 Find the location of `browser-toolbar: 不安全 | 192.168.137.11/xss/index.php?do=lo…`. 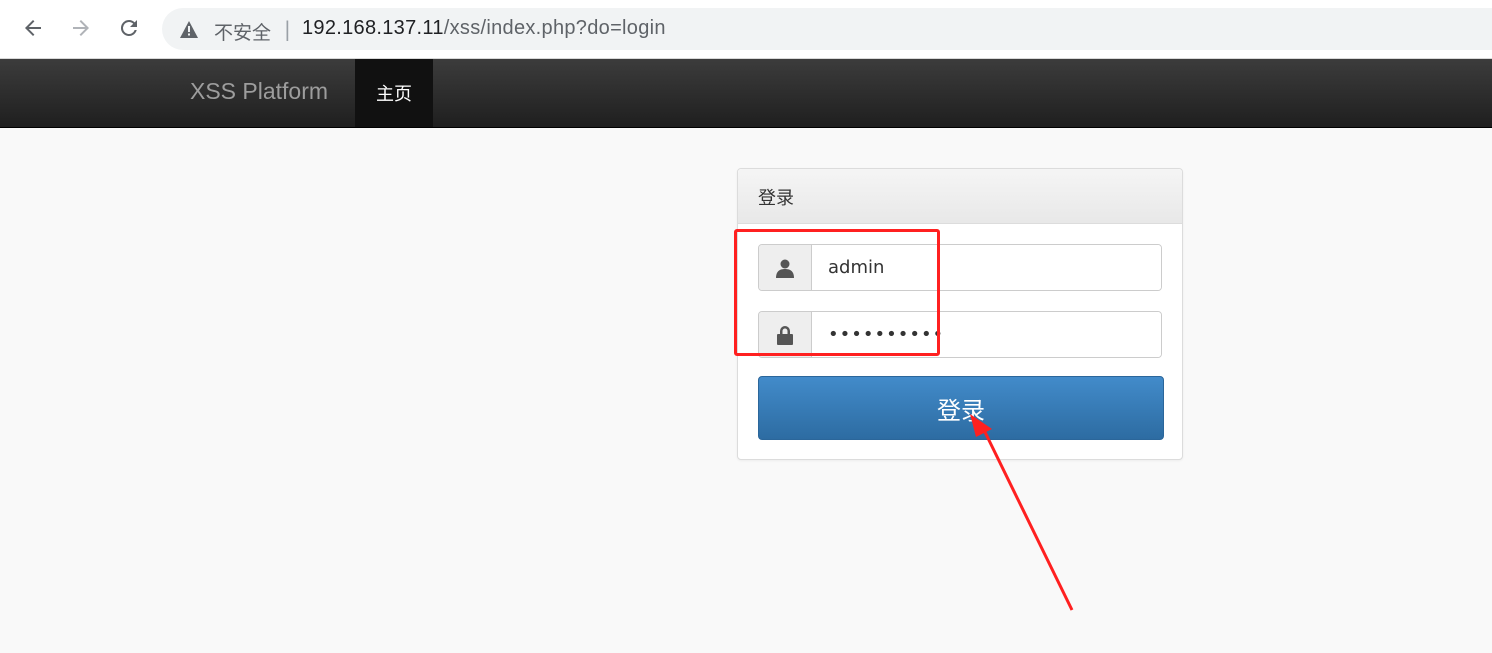

browser-toolbar: 不安全 | 192.168.137.11/xss/index.php?do=lo… is located at coordinates (746, 29).